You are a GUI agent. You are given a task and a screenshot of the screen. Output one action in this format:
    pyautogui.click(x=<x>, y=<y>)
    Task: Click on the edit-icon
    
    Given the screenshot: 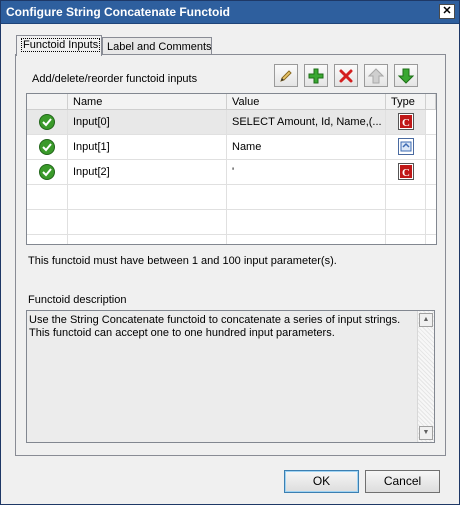 What is the action you would take?
    pyautogui.click(x=286, y=76)
    